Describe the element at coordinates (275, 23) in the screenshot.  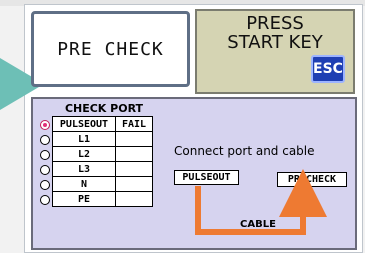
I see `press-label: PRESS` at that location.